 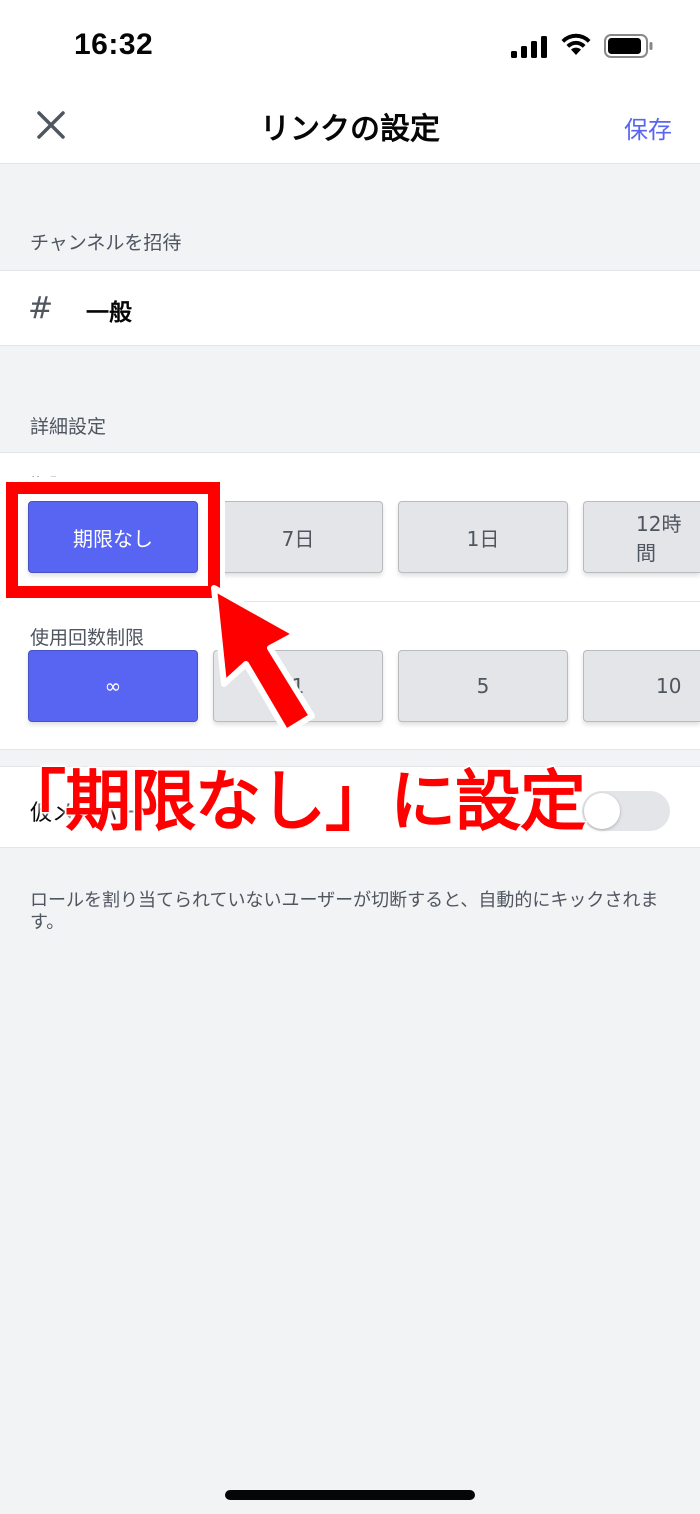 I want to click on annotation-caption: 「期限なし」に設定, so click(x=294, y=802).